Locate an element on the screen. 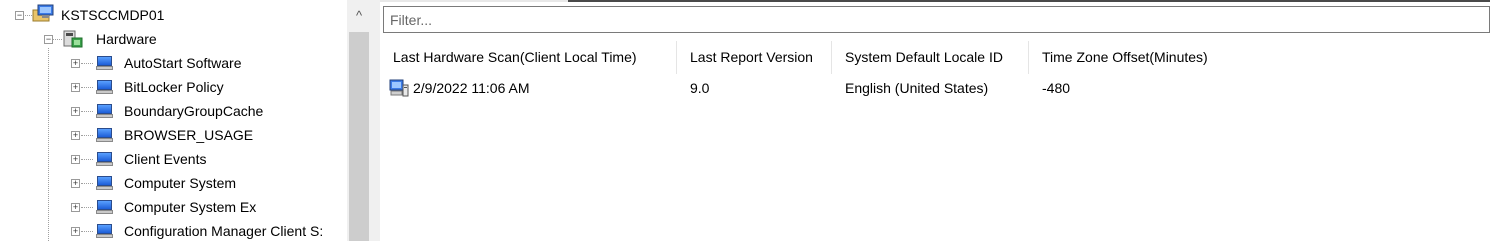  tree-scrollbar: ^ is located at coordinates (359, 120).